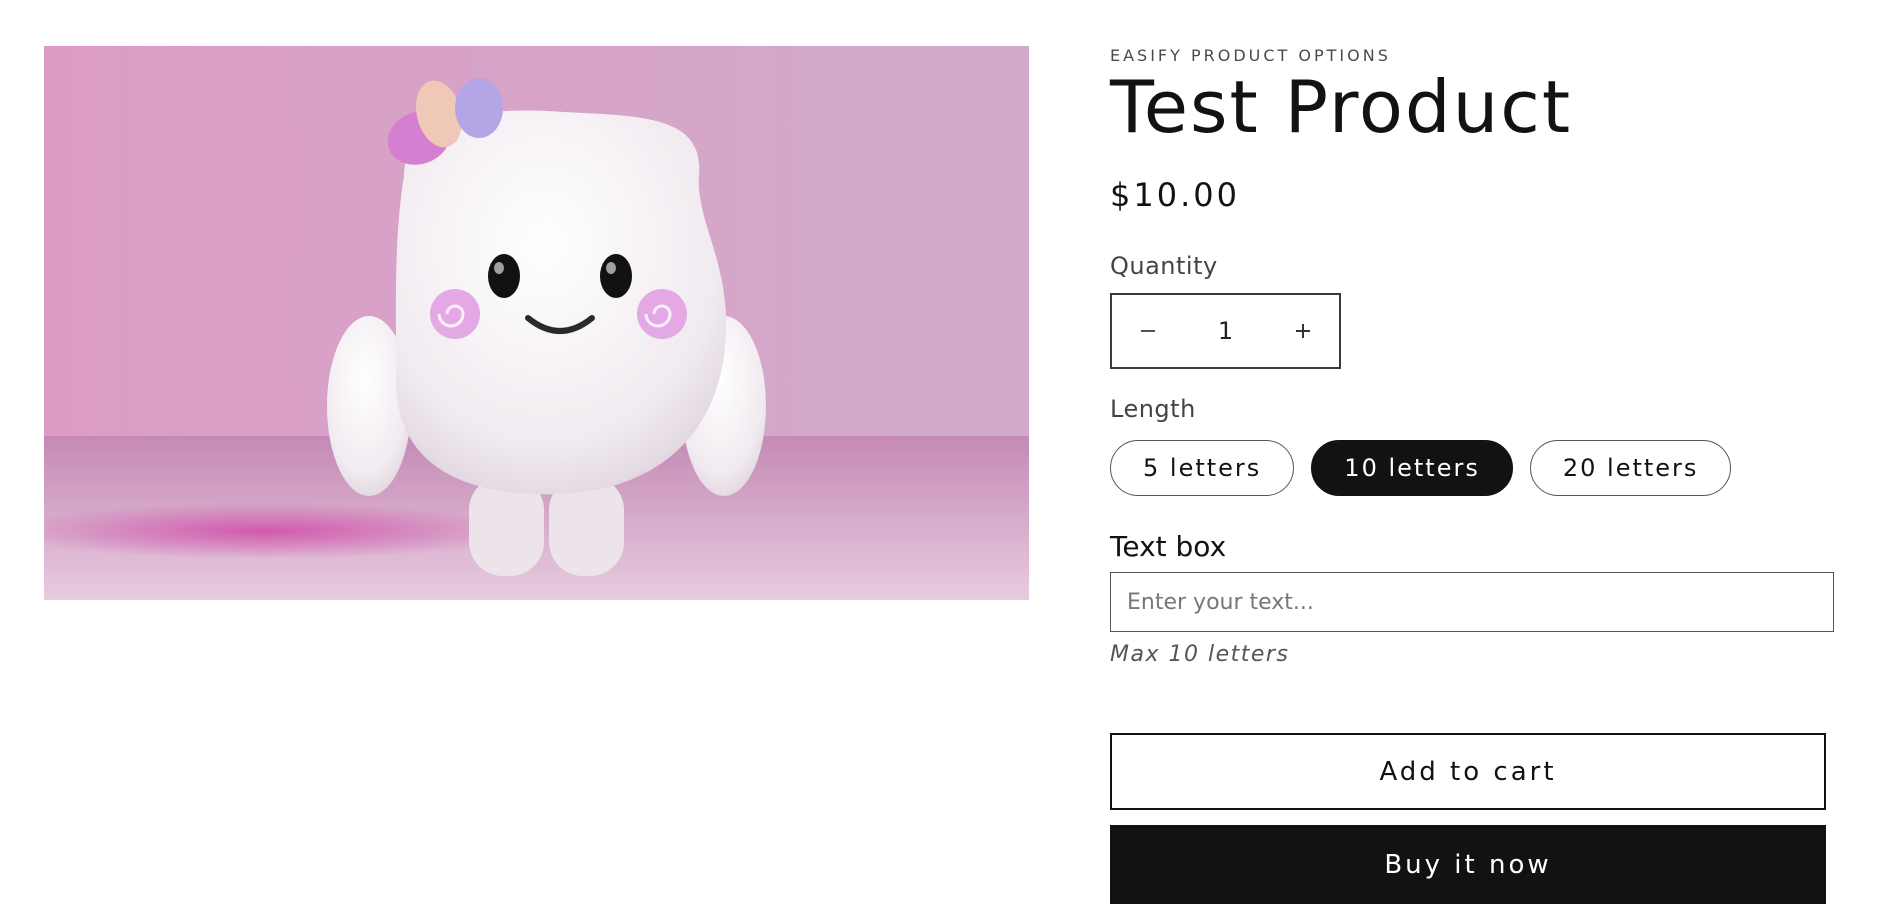 This screenshot has height=904, width=1882. What do you see at coordinates (1202, 468) in the screenshot?
I see `length-option-5-letters: 5 letters` at bounding box center [1202, 468].